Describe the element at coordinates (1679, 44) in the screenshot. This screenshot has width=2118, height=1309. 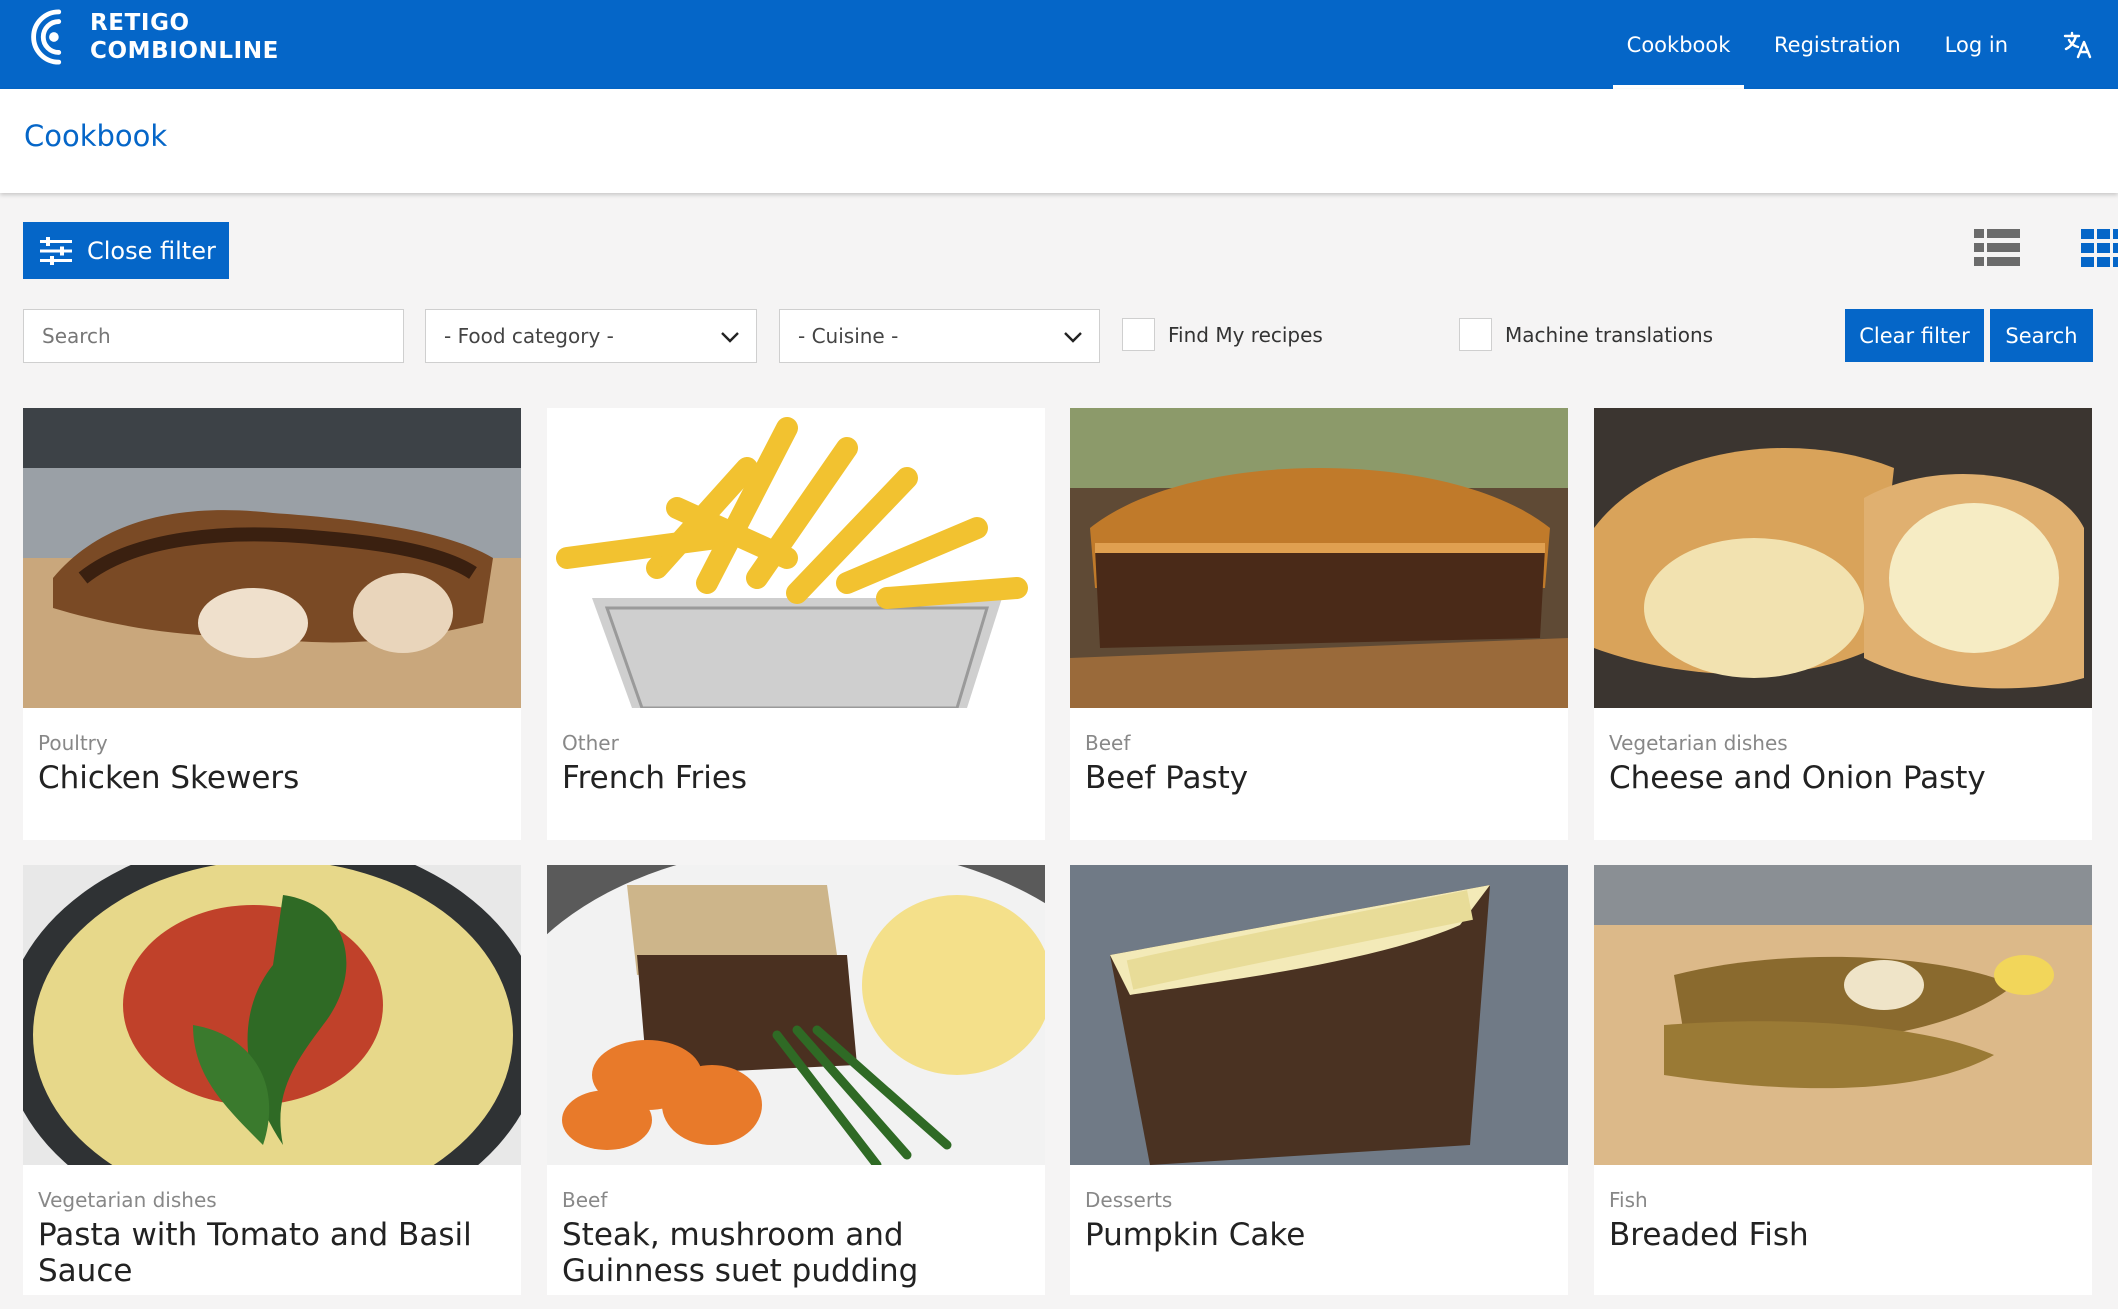
I see `nav-cookbook: Cookbook` at that location.